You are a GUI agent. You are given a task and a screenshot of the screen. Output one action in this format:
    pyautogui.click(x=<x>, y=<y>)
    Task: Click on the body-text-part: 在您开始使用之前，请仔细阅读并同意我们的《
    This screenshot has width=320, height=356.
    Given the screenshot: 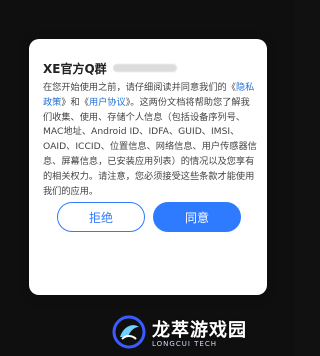 What is the action you would take?
    pyautogui.click(x=139, y=87)
    